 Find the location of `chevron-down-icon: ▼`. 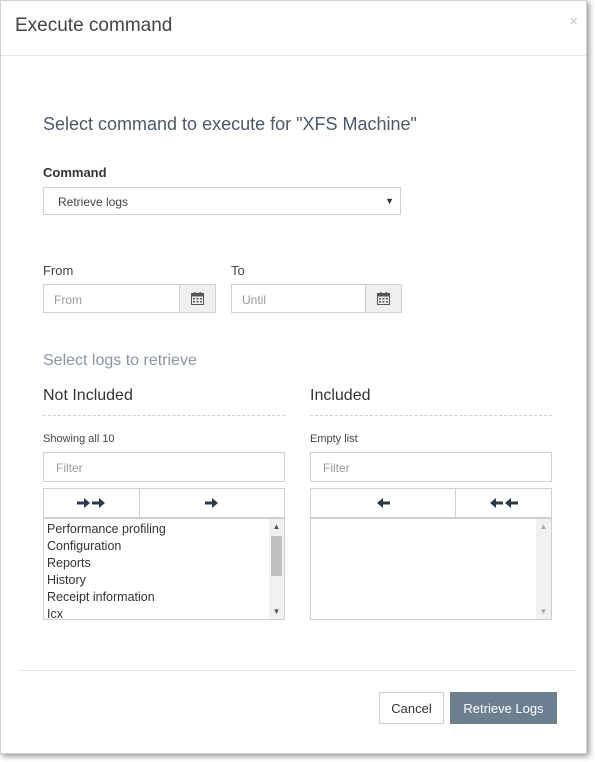

chevron-down-icon: ▼ is located at coordinates (389, 201).